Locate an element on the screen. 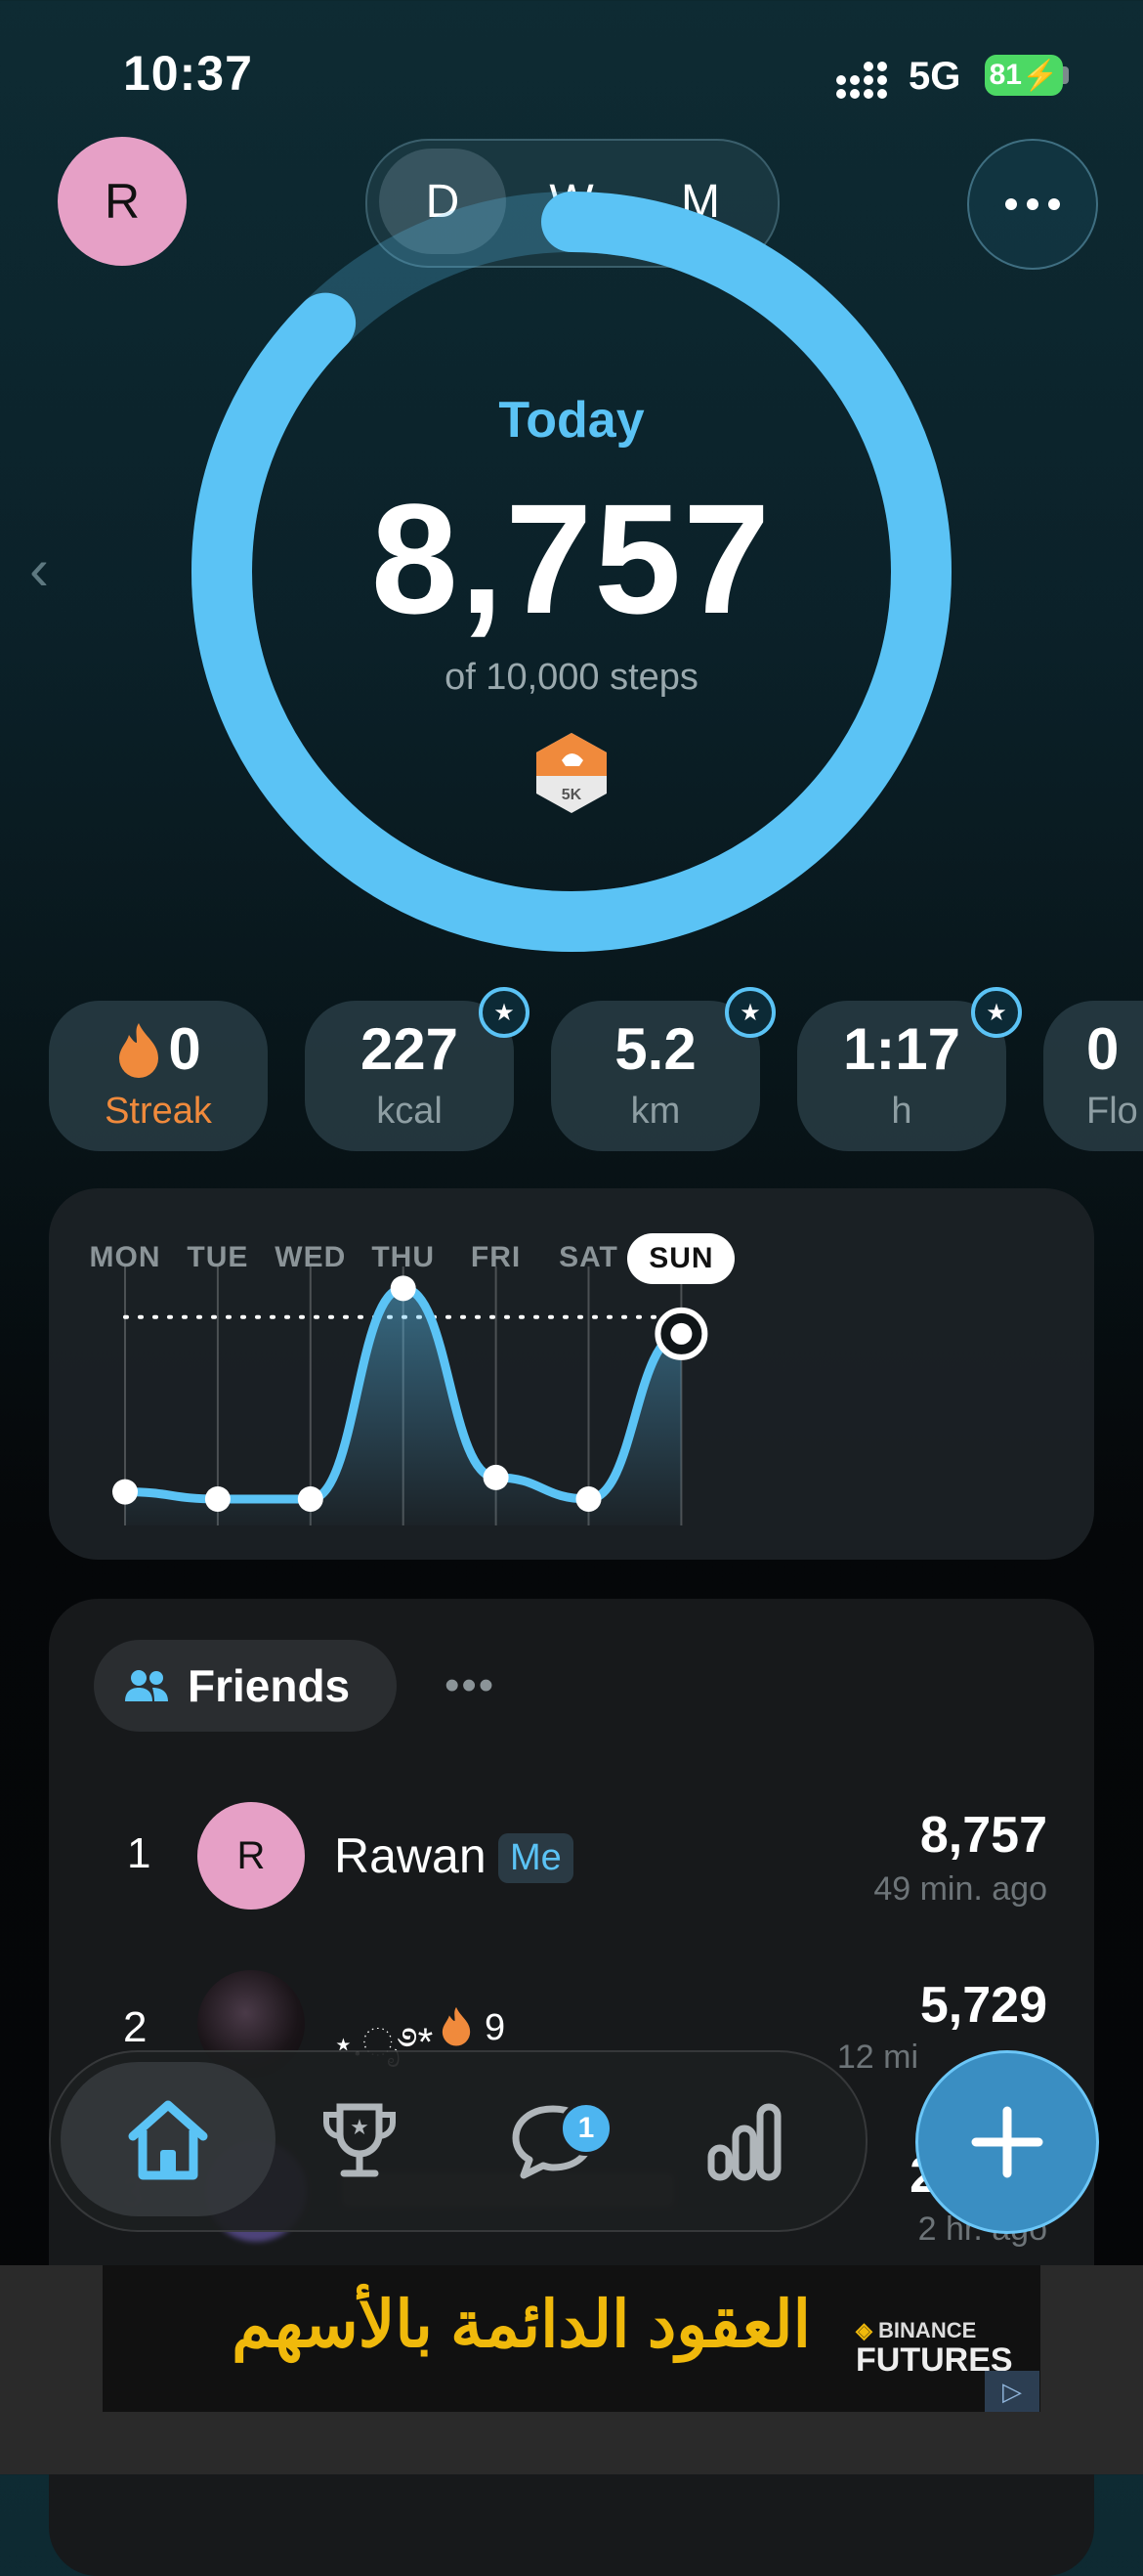  add-button is located at coordinates (1007, 2142).